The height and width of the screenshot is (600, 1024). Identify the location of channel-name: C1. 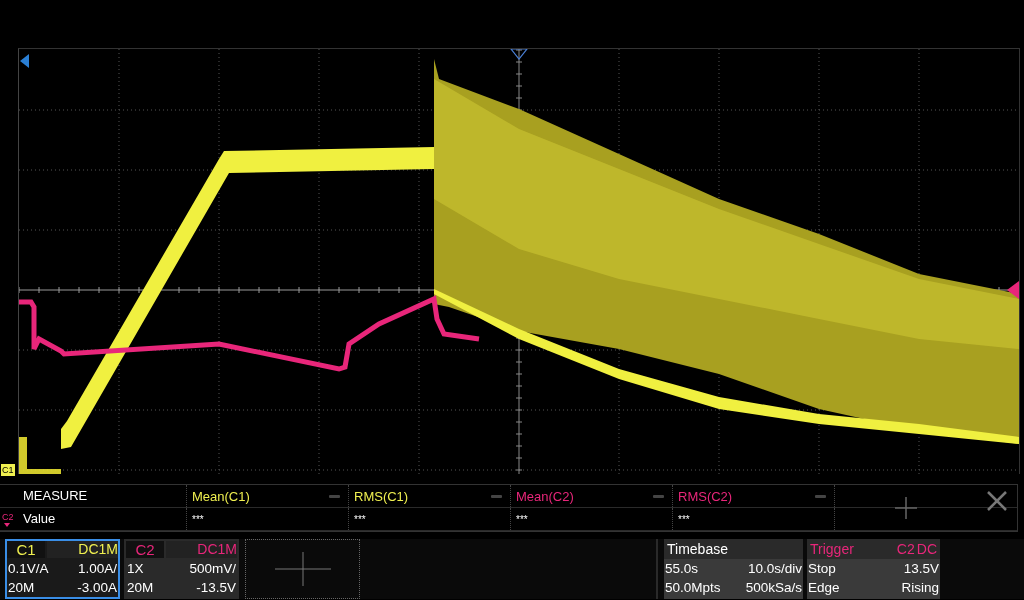
(26, 549).